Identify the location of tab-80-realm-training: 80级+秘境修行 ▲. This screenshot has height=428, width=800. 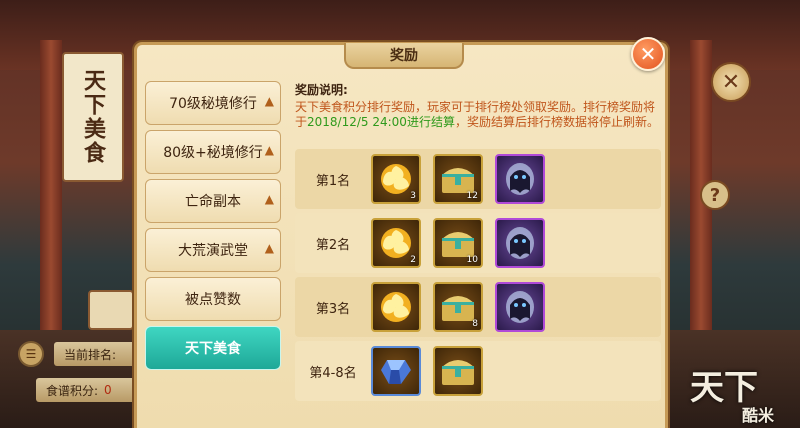
(213, 152).